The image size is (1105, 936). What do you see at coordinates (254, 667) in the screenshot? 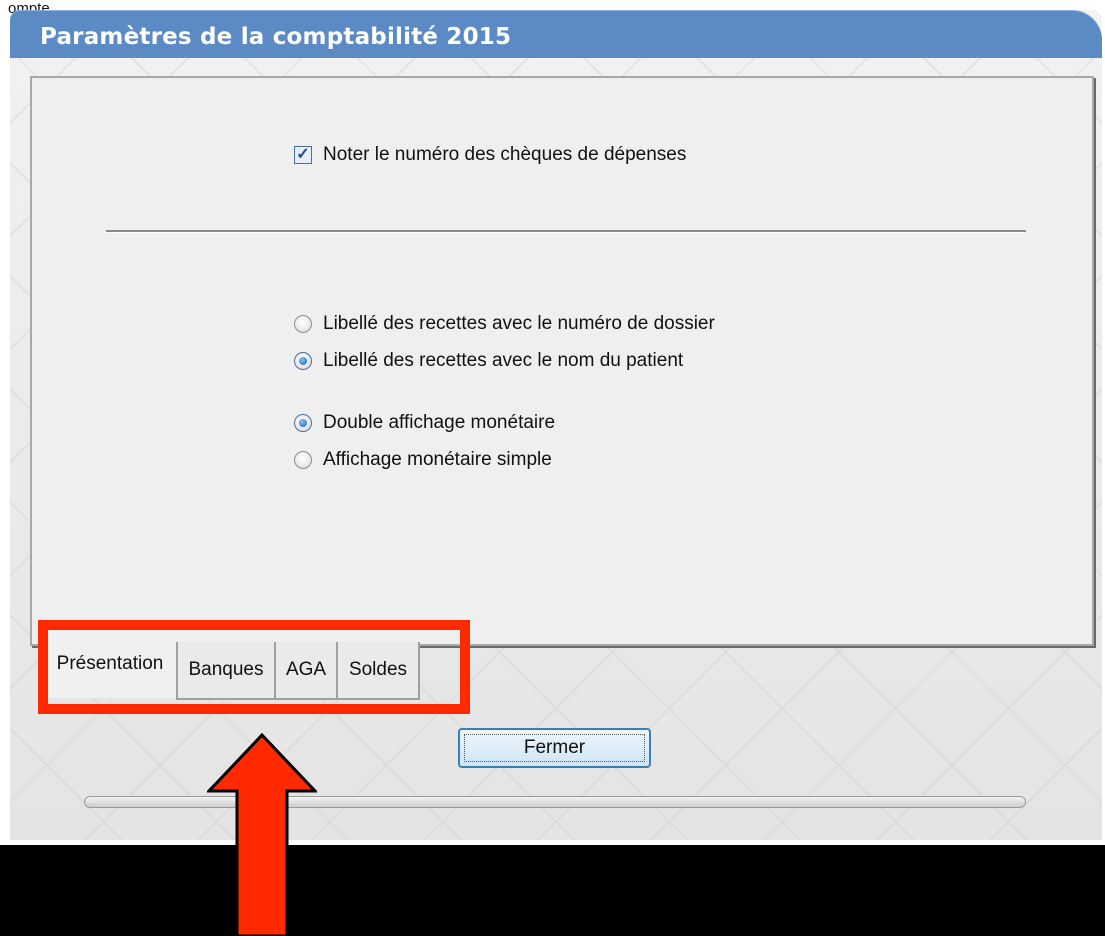
I see `tab-highlight-box` at bounding box center [254, 667].